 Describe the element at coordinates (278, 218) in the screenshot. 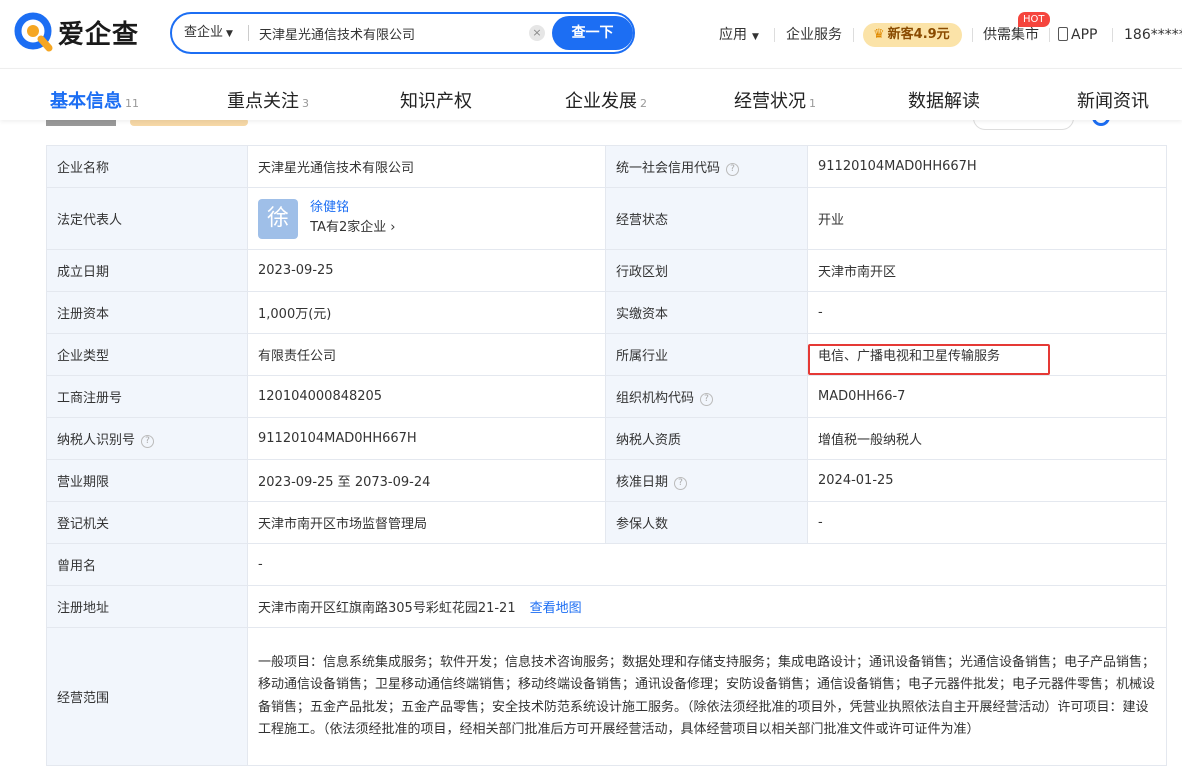

I see `avatar: 徐` at that location.